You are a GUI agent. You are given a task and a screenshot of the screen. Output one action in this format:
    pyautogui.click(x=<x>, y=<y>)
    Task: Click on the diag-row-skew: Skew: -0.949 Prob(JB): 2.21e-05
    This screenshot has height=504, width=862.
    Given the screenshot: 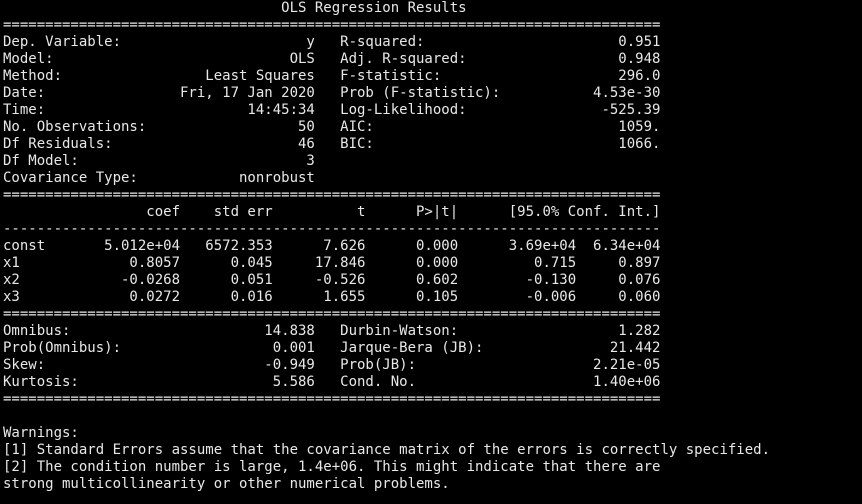 What is the action you would take?
    pyautogui.click(x=332, y=365)
    